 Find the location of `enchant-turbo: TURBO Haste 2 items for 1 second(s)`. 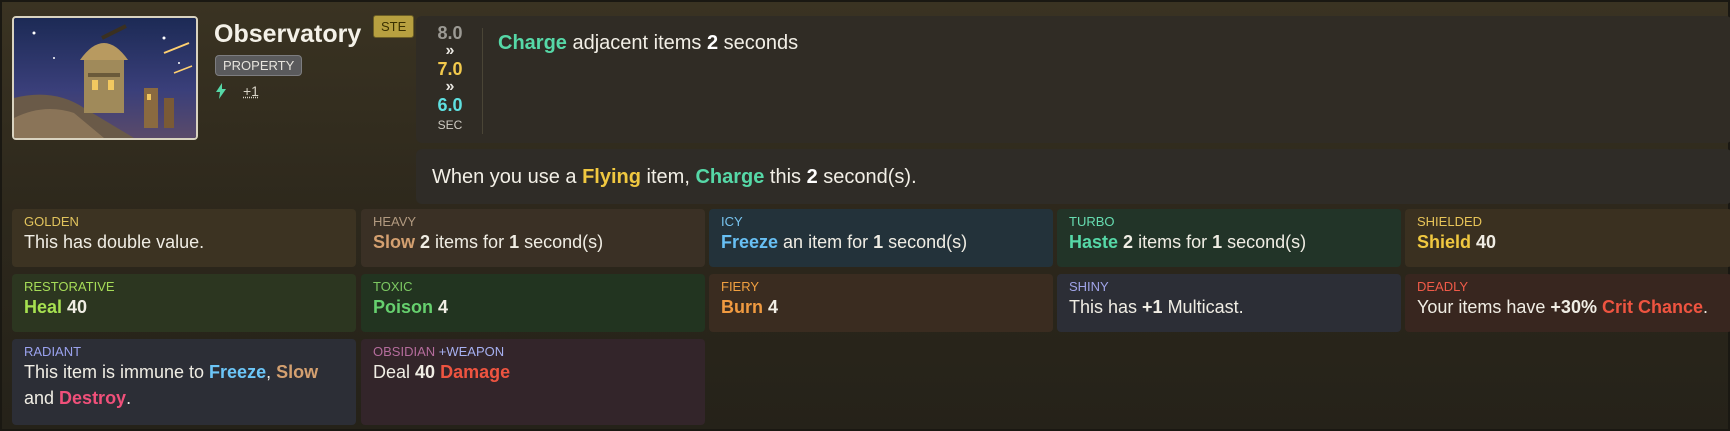

enchant-turbo: TURBO Haste 2 items for 1 second(s) is located at coordinates (1229, 238).